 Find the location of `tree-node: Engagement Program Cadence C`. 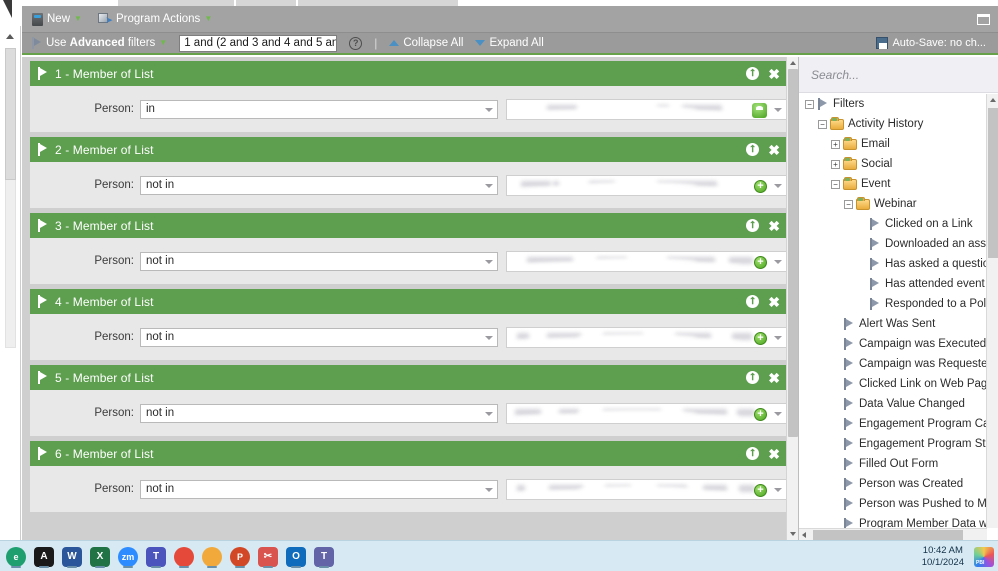

tree-node: Engagement Program Cadence C is located at coordinates (893, 424).